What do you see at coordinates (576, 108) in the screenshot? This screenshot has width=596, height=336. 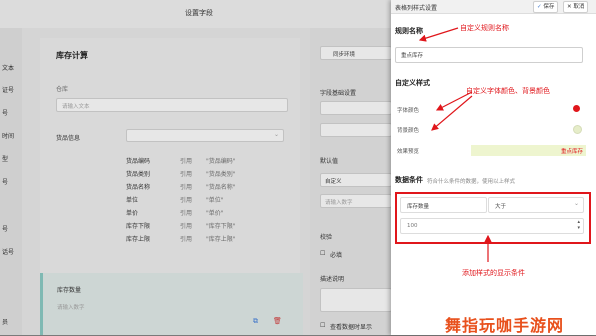 I see `font-color-swatch` at bounding box center [576, 108].